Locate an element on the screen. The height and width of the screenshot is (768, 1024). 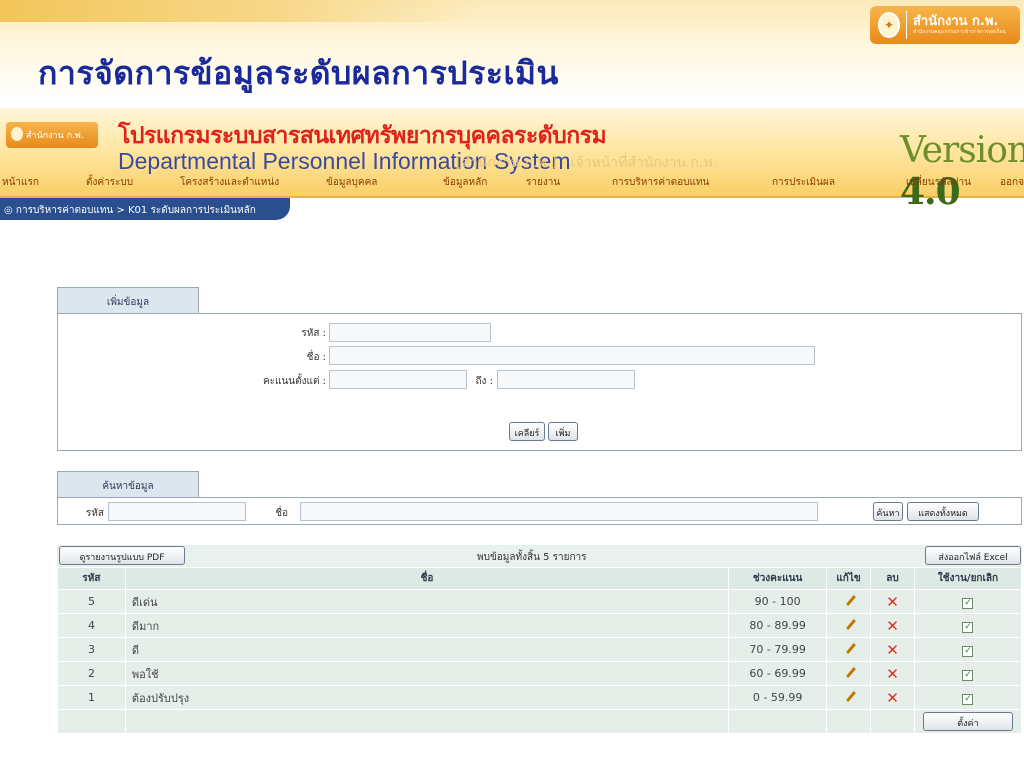
col-range: ช่วงคะแนน is located at coordinates (778, 578).